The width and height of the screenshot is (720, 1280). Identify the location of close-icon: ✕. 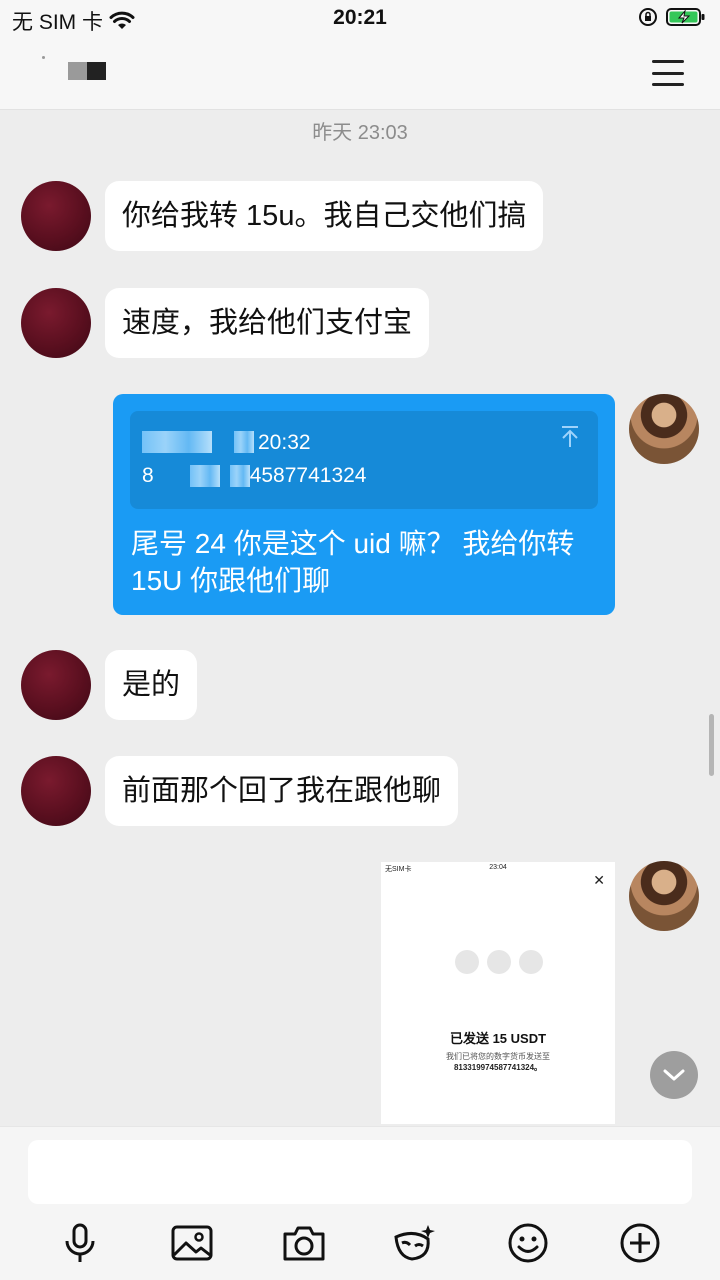
(599, 880).